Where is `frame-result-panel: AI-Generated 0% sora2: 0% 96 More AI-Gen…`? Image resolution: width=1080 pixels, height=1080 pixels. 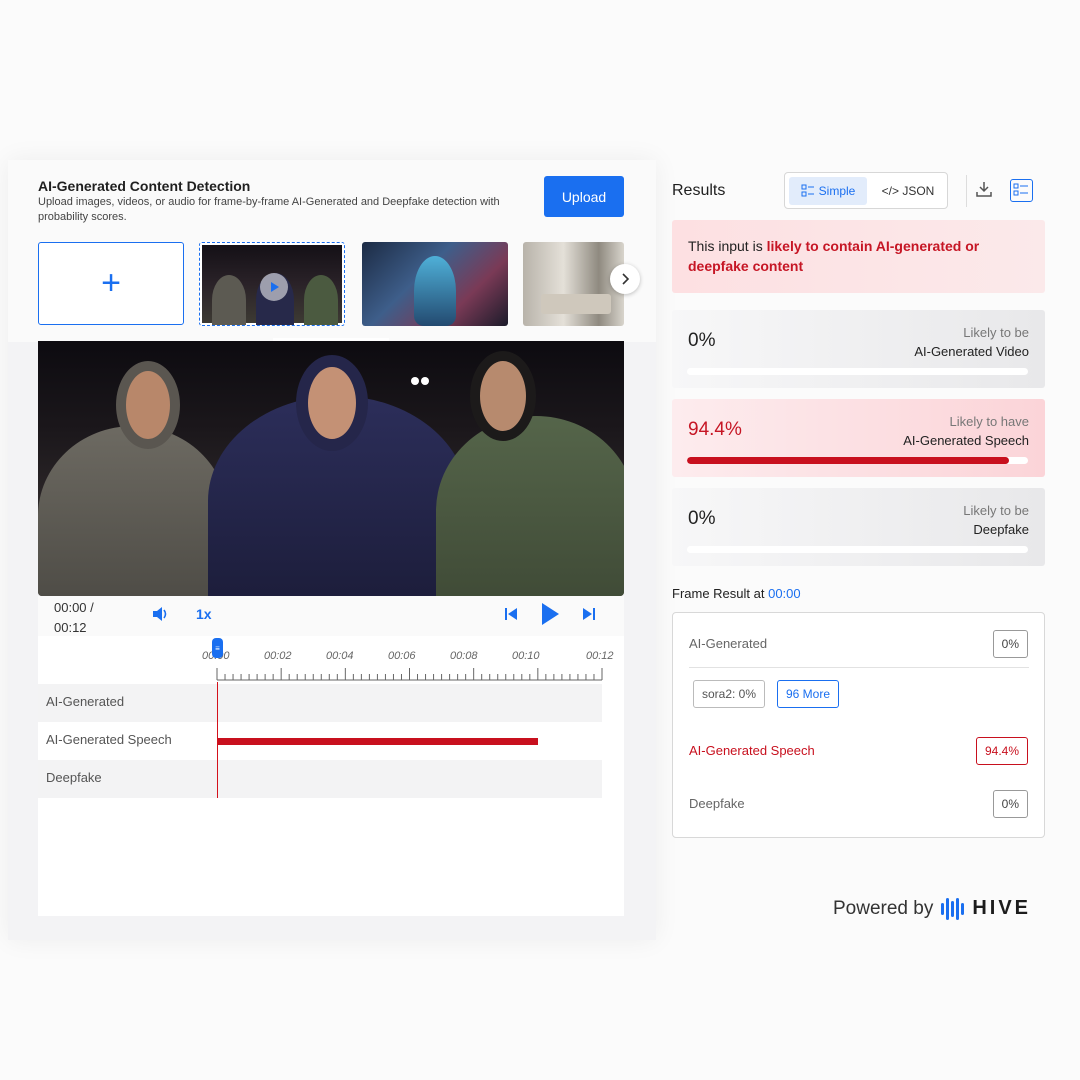
frame-result-panel: AI-Generated 0% sora2: 0% 96 More AI-Gen… is located at coordinates (858, 725).